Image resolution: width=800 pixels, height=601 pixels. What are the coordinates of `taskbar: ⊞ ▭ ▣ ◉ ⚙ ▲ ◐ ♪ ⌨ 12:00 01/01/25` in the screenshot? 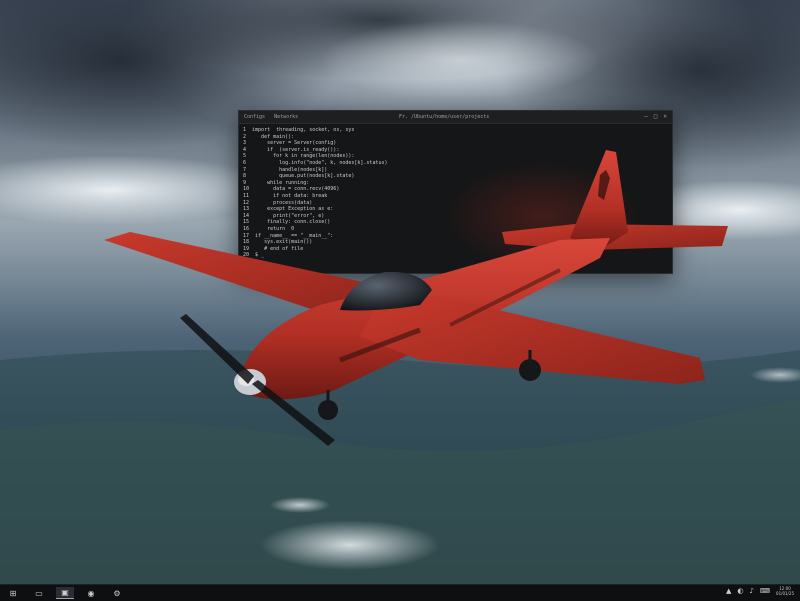 It's located at (400, 592).